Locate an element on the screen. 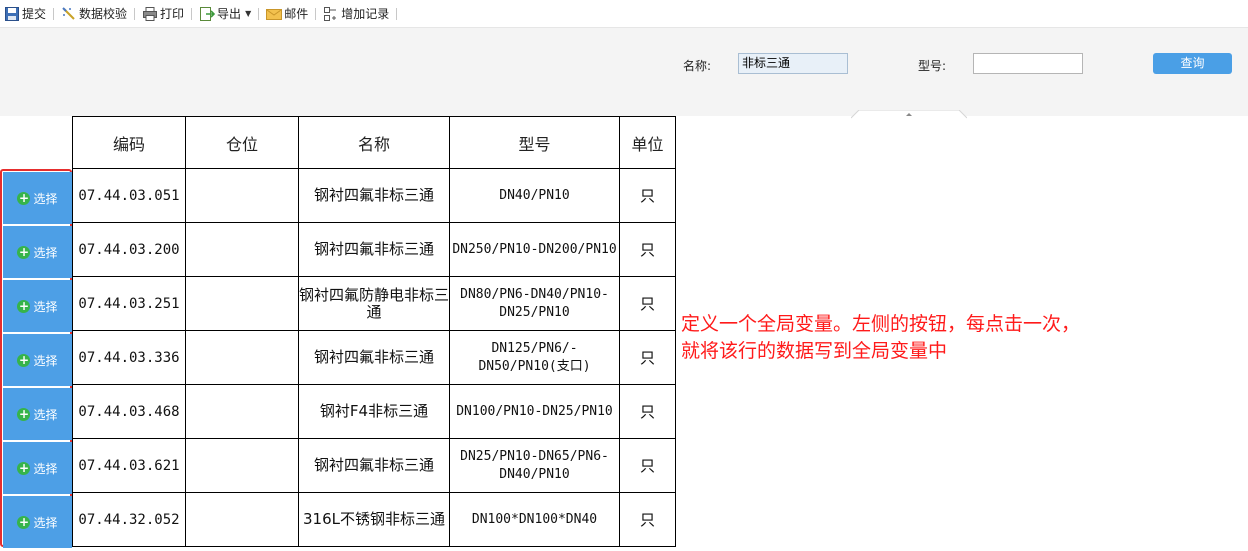 This screenshot has height=551, width=1248. cell-name: 钢衬四氟防静电非标三通 is located at coordinates (374, 303).